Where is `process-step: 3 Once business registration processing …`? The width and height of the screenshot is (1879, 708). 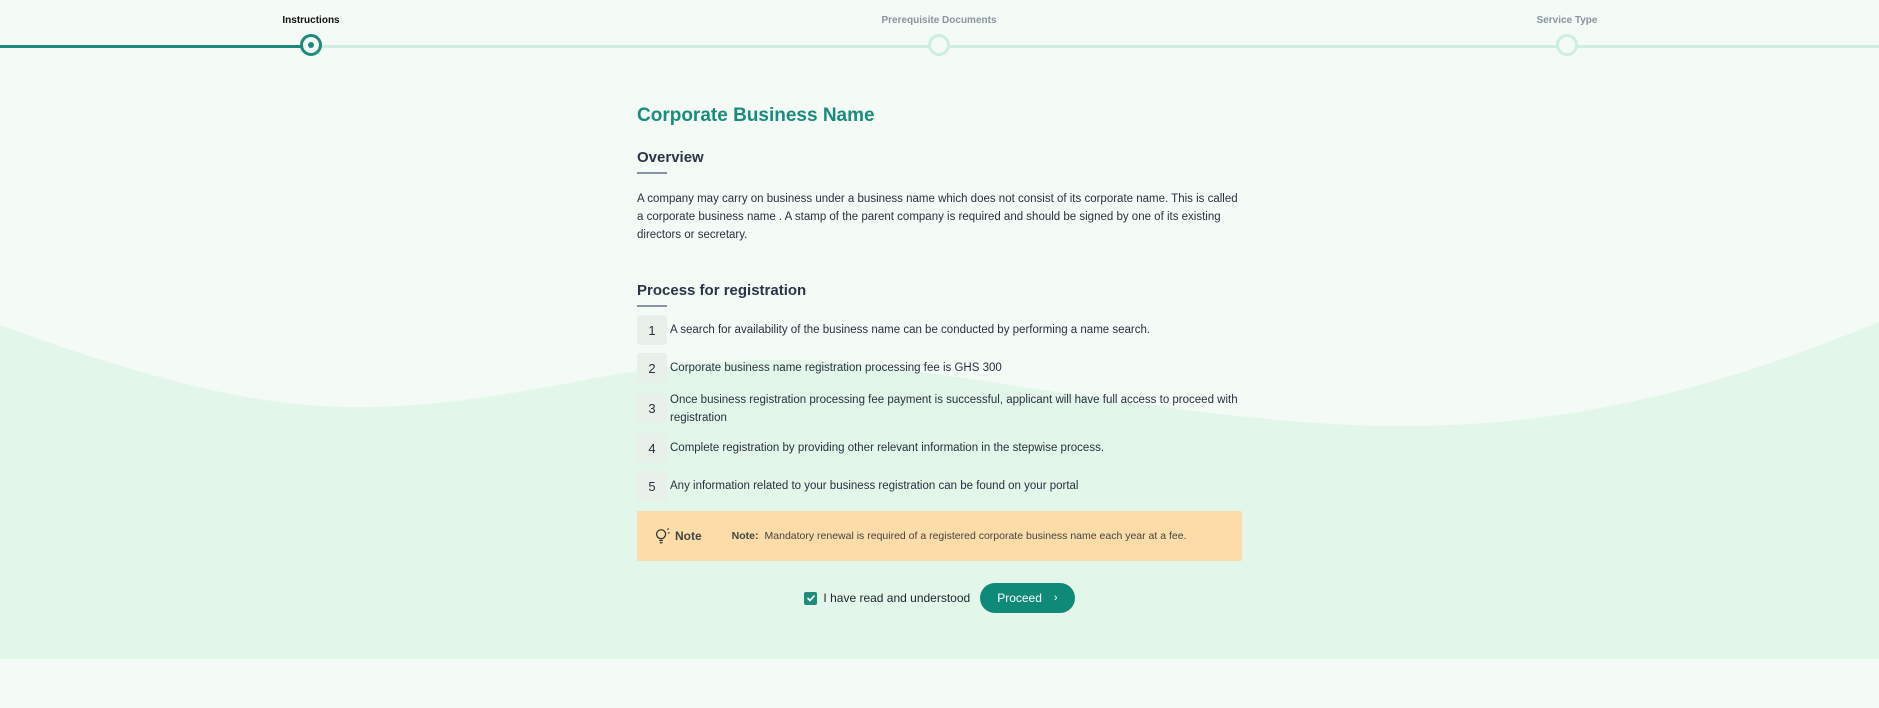 process-step: 3 Once business registration processing … is located at coordinates (939, 408).